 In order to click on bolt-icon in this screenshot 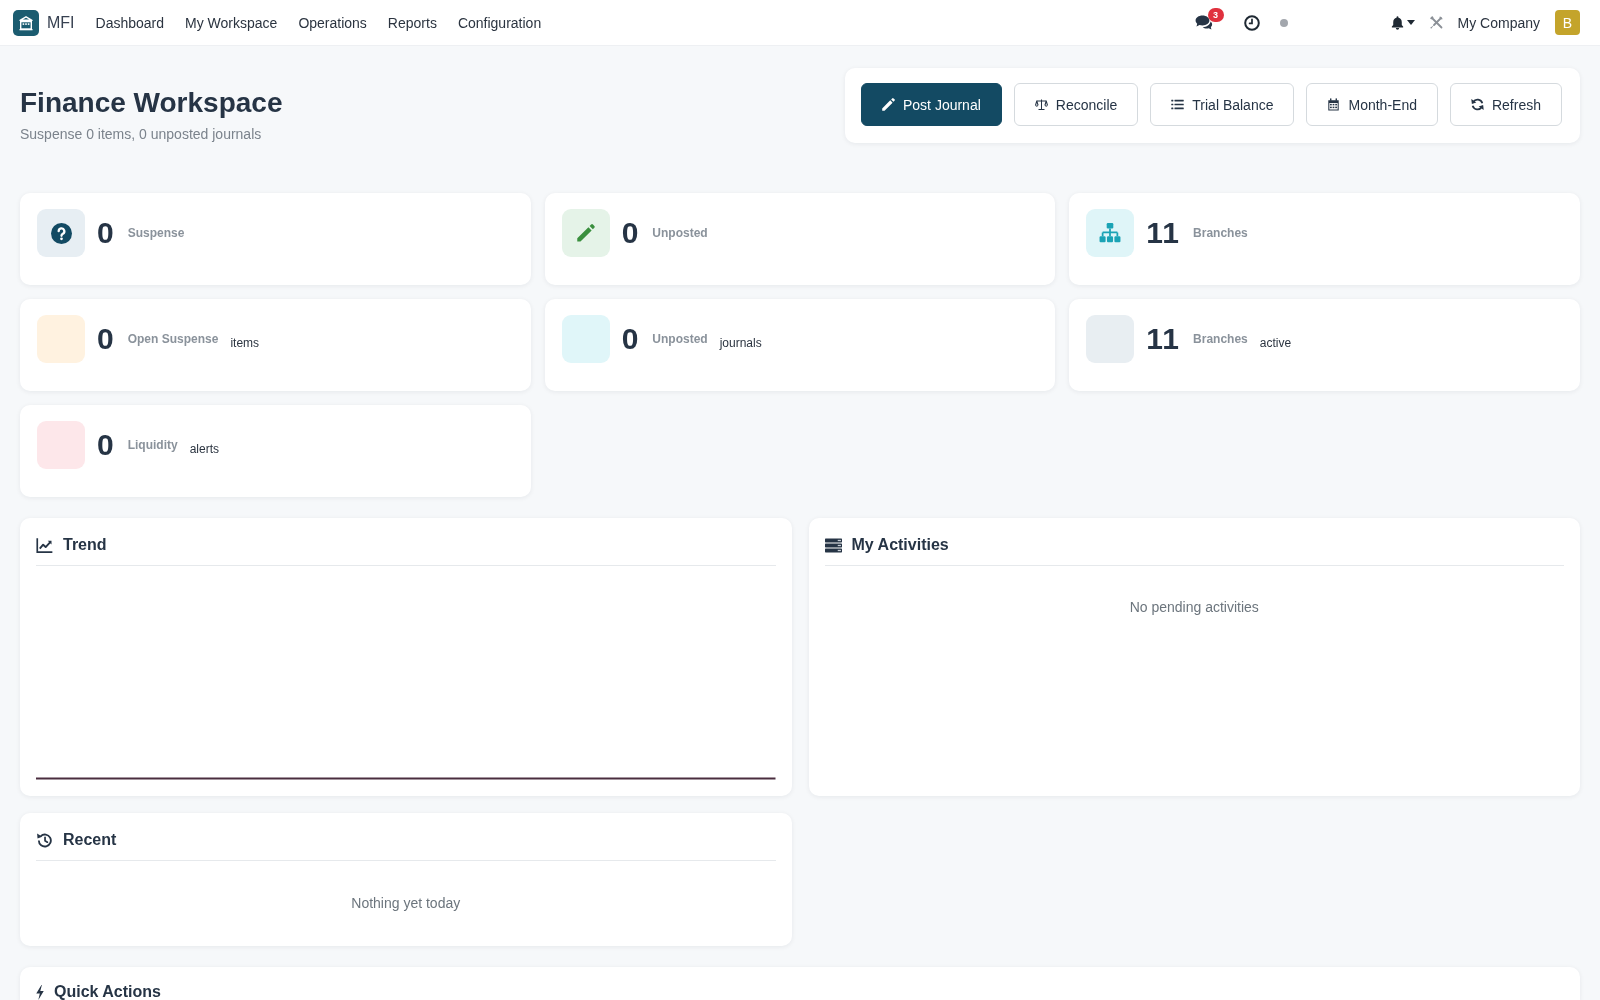, I will do `click(40, 992)`.